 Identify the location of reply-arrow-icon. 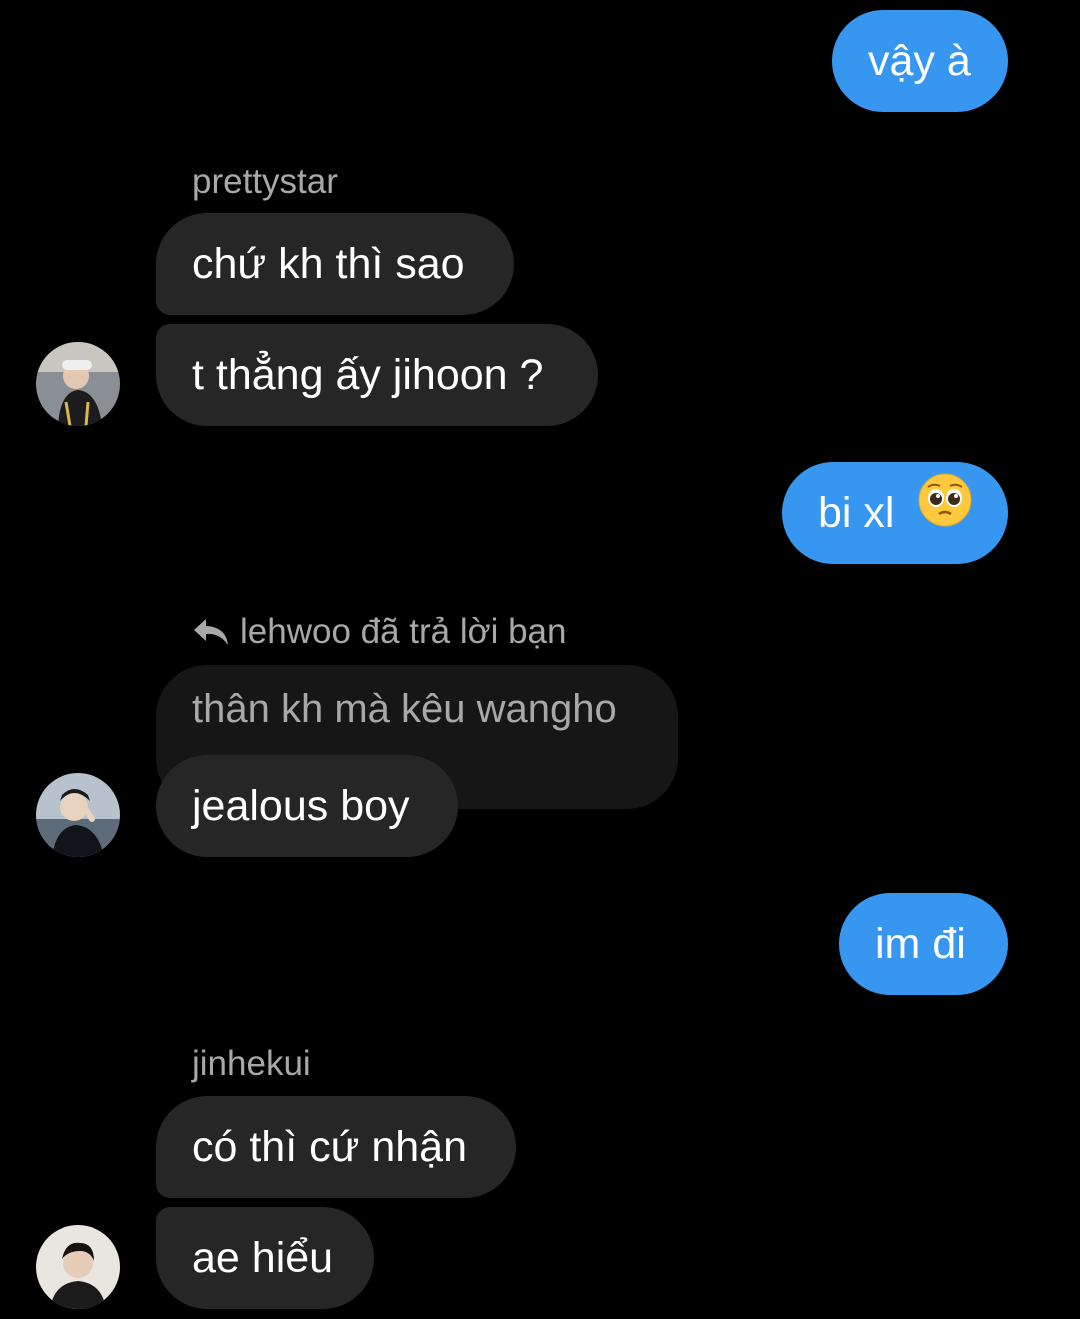
(211, 632).